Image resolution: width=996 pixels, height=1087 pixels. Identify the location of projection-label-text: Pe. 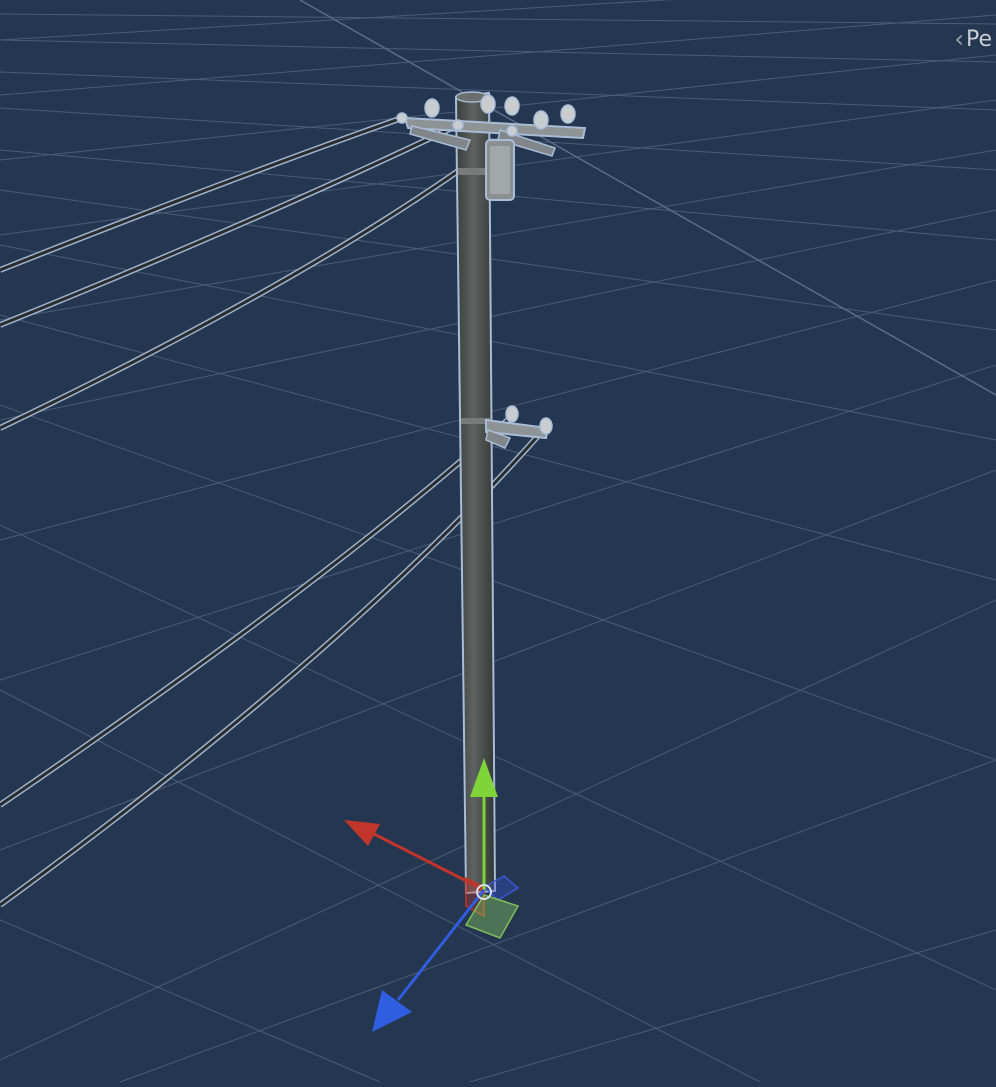
(978, 39).